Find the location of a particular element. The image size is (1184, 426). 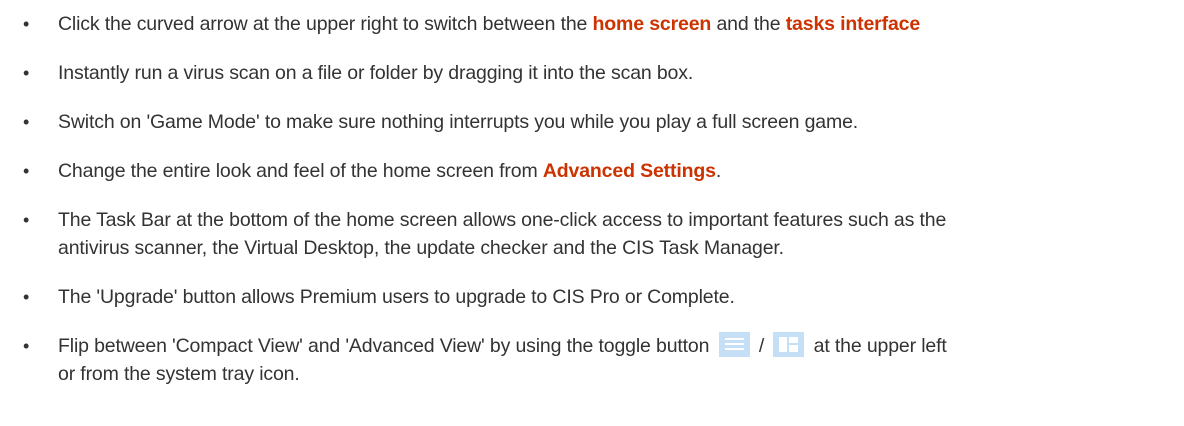

tip-text: and the is located at coordinates (748, 24).